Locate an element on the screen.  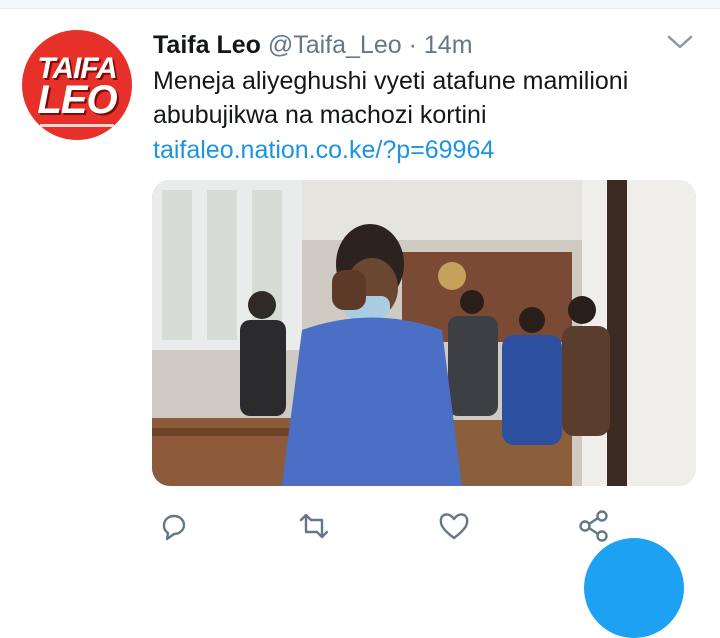
like-icon is located at coordinates (454, 526).